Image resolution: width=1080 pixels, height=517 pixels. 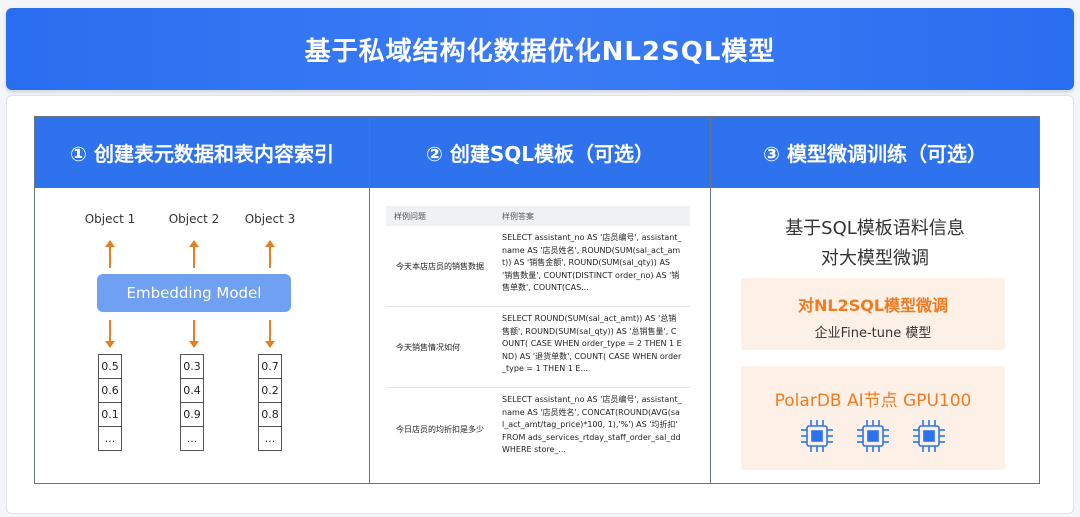 I want to click on finetune-card: 对NL2SQL模型微调 企业Fine-tune 模型, so click(x=873, y=314).